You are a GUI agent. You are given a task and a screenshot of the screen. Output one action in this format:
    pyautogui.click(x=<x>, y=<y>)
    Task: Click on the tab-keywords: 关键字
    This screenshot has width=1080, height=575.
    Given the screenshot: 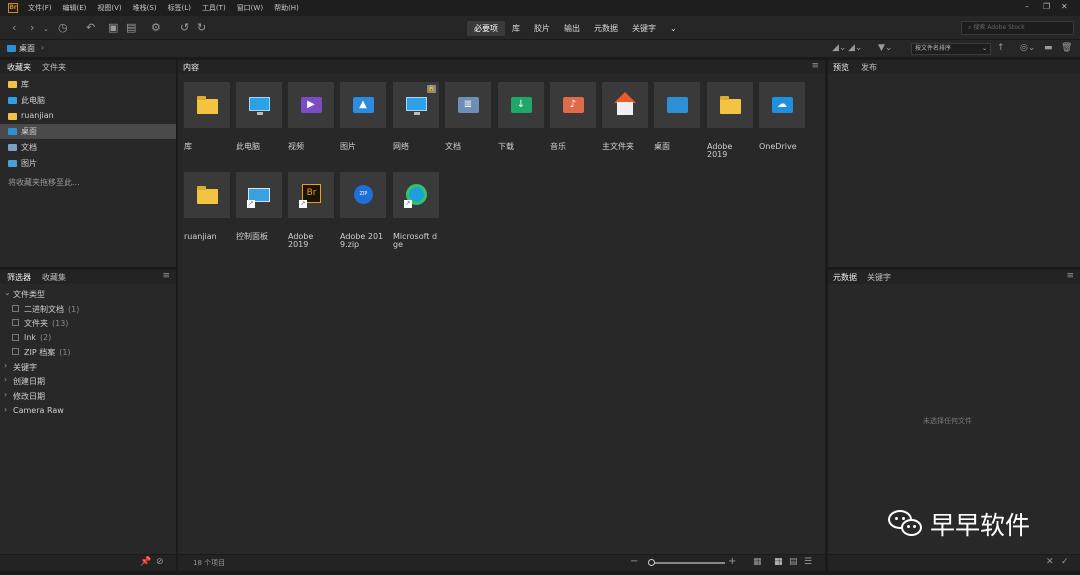 What is the action you would take?
    pyautogui.click(x=879, y=277)
    